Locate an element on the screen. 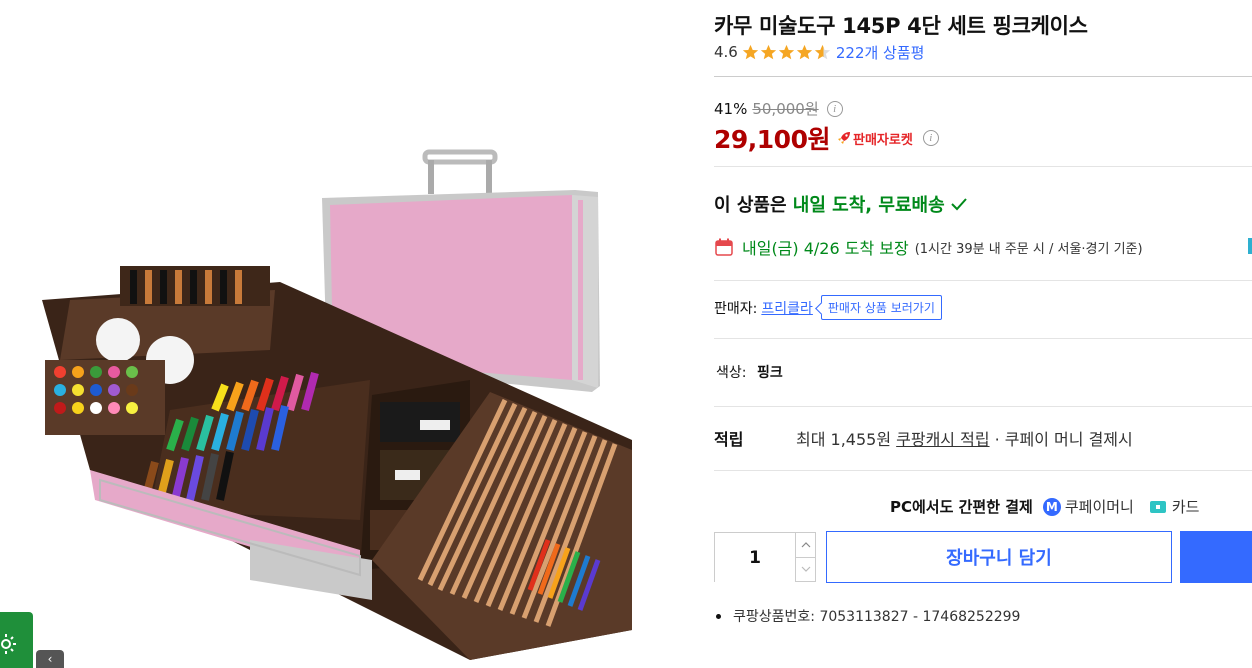  option-row: 색상: 핑크 is located at coordinates (749, 372).